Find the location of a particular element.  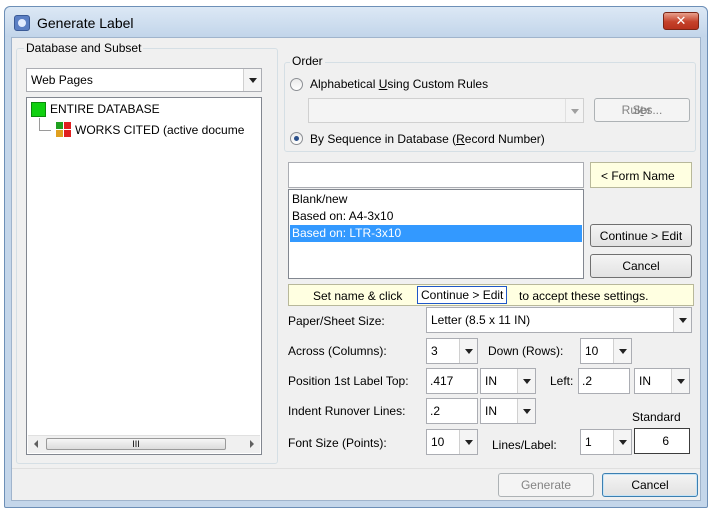

window-title: Generate Label is located at coordinates (85, 23).